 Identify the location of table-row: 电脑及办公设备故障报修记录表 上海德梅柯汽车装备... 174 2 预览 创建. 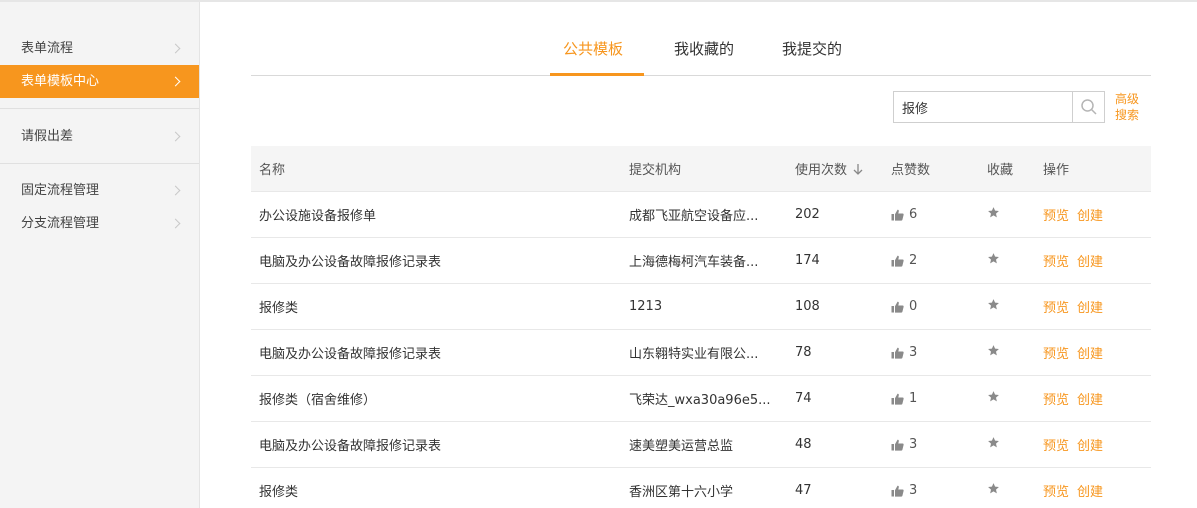
(701, 261).